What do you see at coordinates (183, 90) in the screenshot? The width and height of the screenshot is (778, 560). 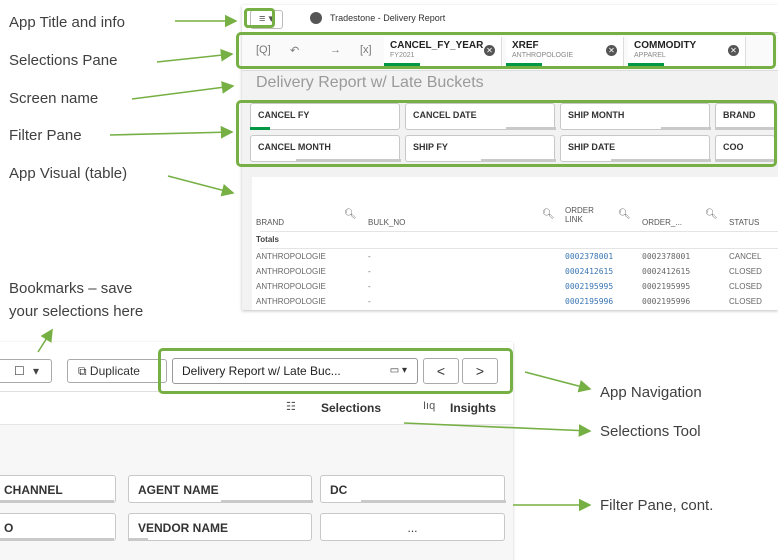 I see `arrow-screen-name` at bounding box center [183, 90].